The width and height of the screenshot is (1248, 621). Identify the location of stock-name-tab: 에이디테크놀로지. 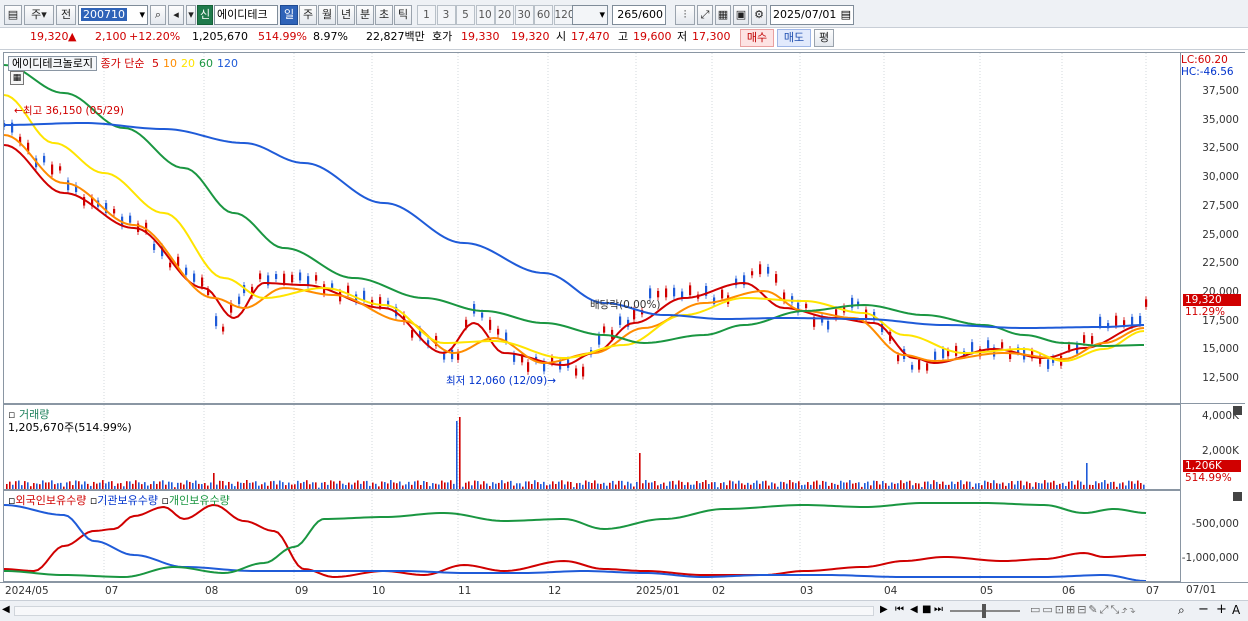
(52, 63).